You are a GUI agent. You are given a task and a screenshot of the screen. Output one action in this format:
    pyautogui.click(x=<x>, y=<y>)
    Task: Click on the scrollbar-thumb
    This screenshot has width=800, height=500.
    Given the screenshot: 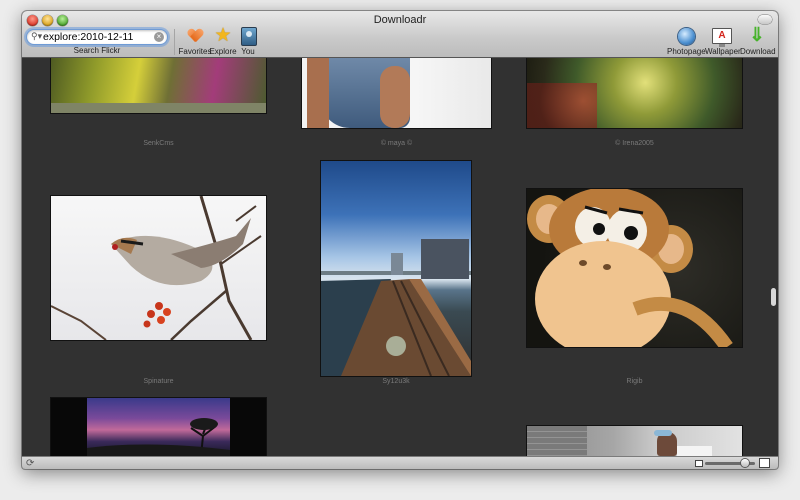 What is the action you would take?
    pyautogui.click(x=773, y=297)
    